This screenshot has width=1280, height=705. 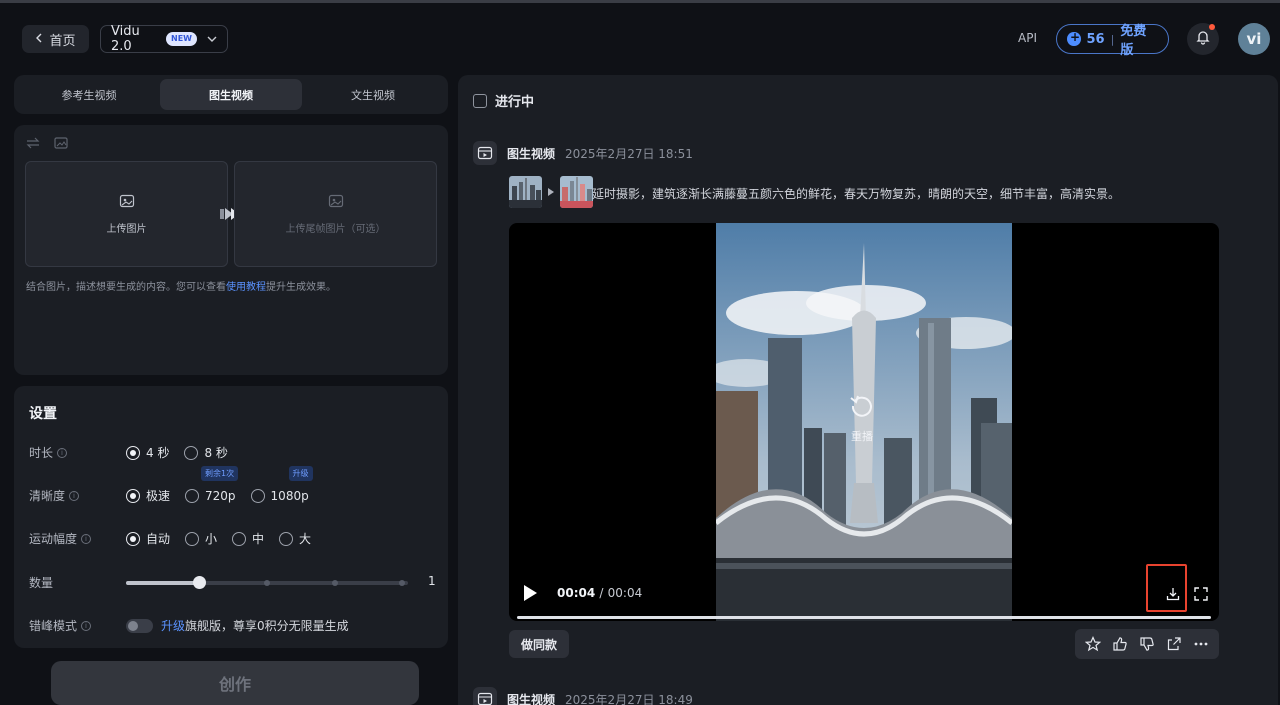 I want to click on duration-row: 时长 i 4 秒 8 秒, so click(x=128, y=452).